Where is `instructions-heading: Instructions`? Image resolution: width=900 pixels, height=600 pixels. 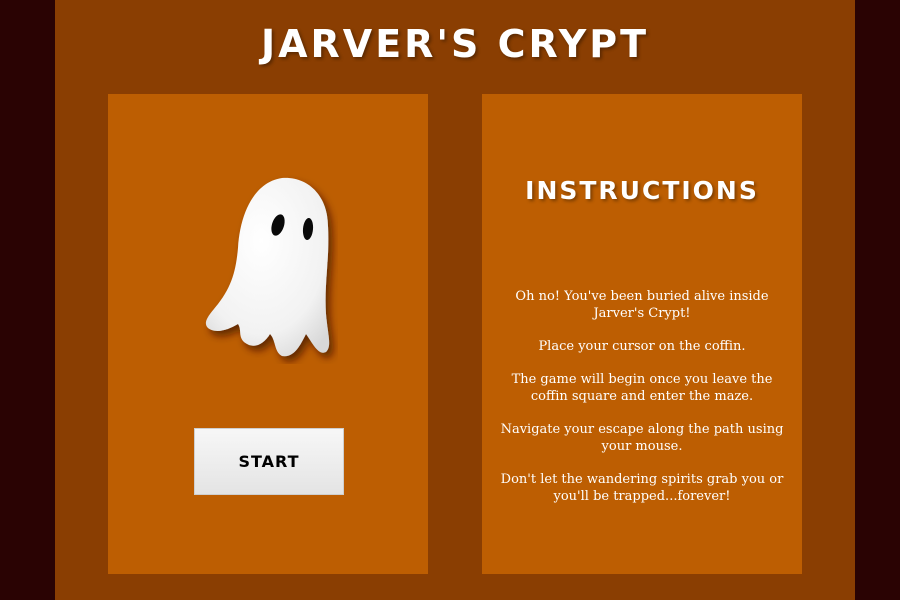
instructions-heading: Instructions is located at coordinates (642, 190).